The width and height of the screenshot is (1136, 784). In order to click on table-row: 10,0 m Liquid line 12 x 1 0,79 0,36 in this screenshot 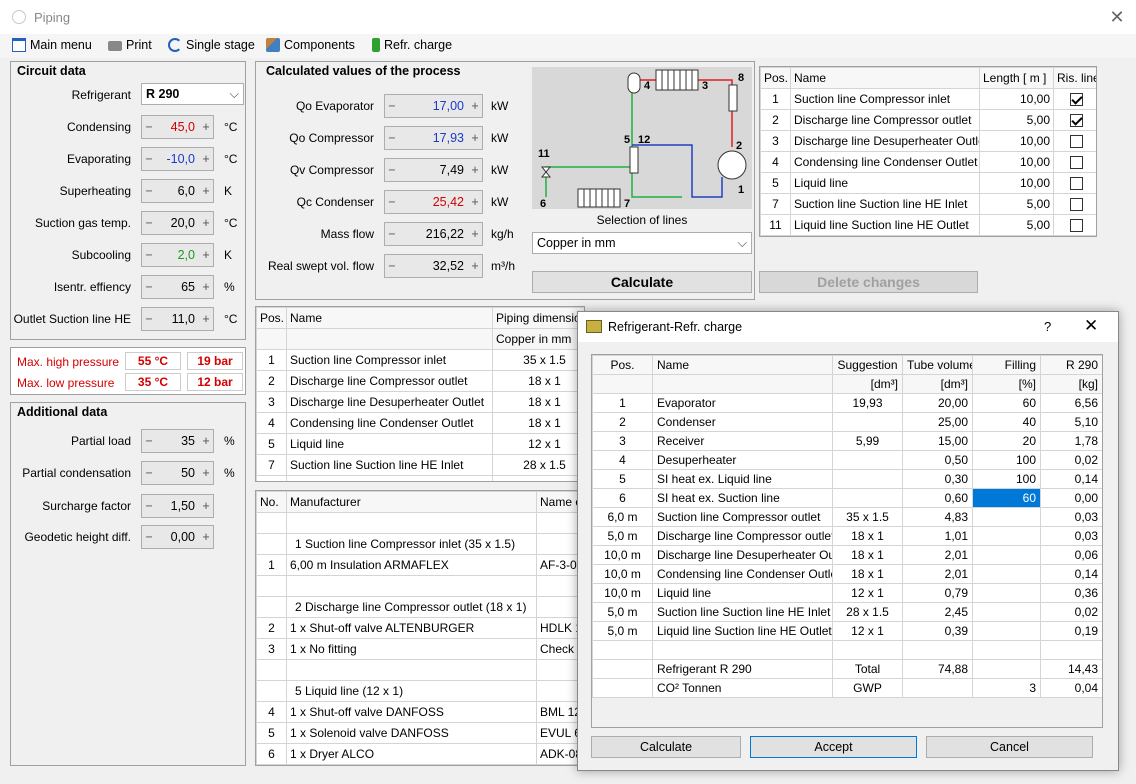, I will do `click(847, 593)`.